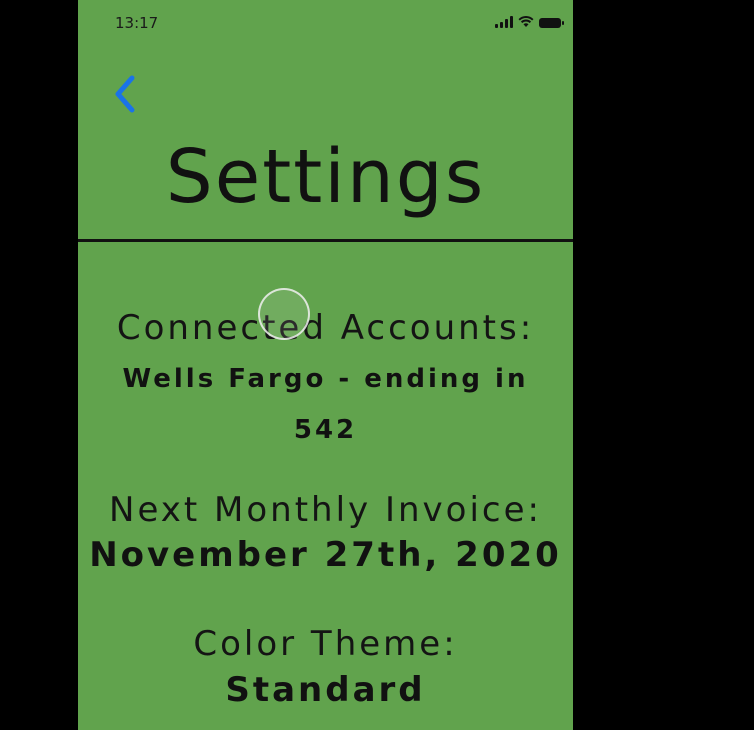  Describe the element at coordinates (325, 379) in the screenshot. I see `connected-account-value: Wells Fargo - ending in` at that location.